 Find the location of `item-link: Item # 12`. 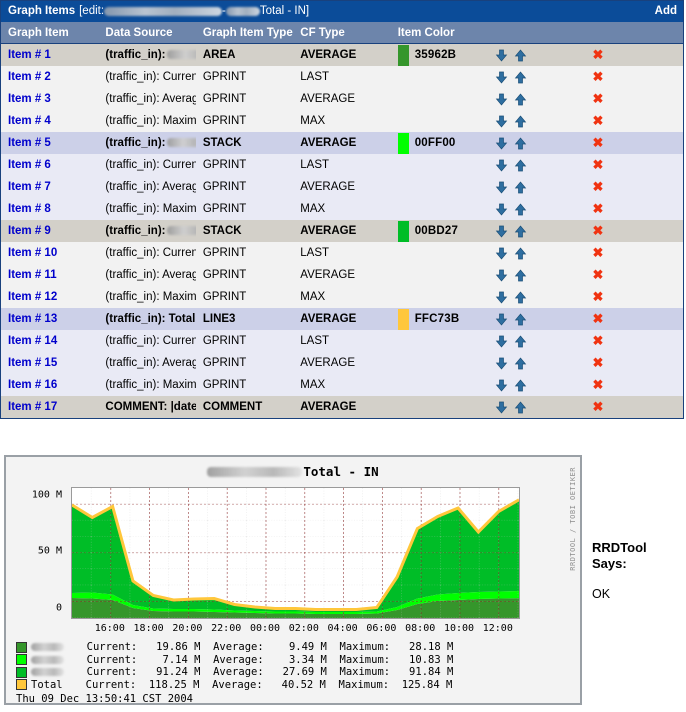

item-link: Item # 12 is located at coordinates (32, 297).